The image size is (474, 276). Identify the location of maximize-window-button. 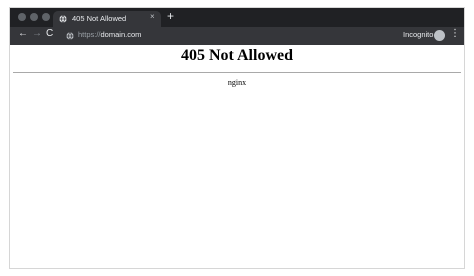
(46, 17).